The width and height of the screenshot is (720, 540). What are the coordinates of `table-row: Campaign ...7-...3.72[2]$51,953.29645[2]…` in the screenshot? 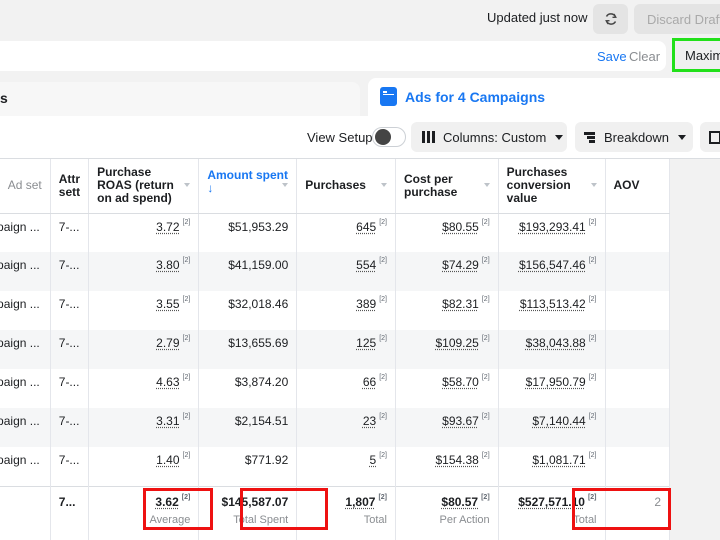 It's located at (335, 232).